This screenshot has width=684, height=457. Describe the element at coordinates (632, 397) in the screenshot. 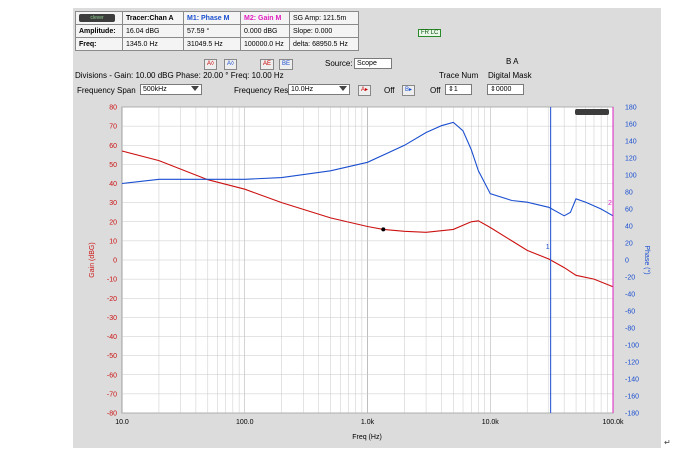

I see `phase-tick-label: -160` at that location.